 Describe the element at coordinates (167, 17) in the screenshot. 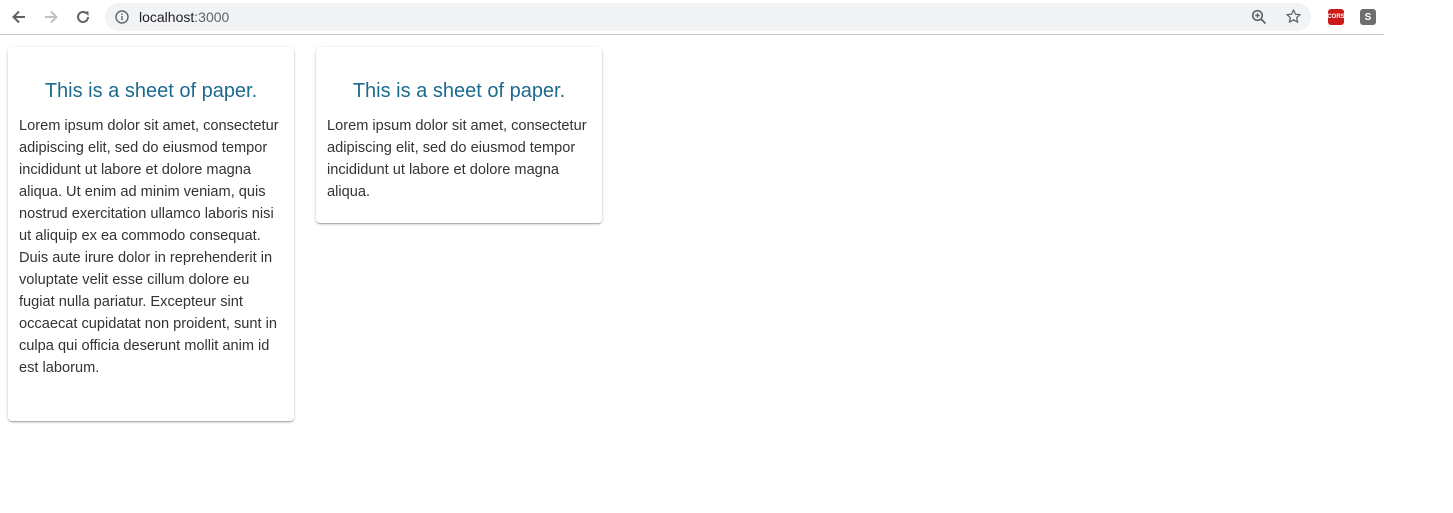

I see `url-host: localhost` at that location.